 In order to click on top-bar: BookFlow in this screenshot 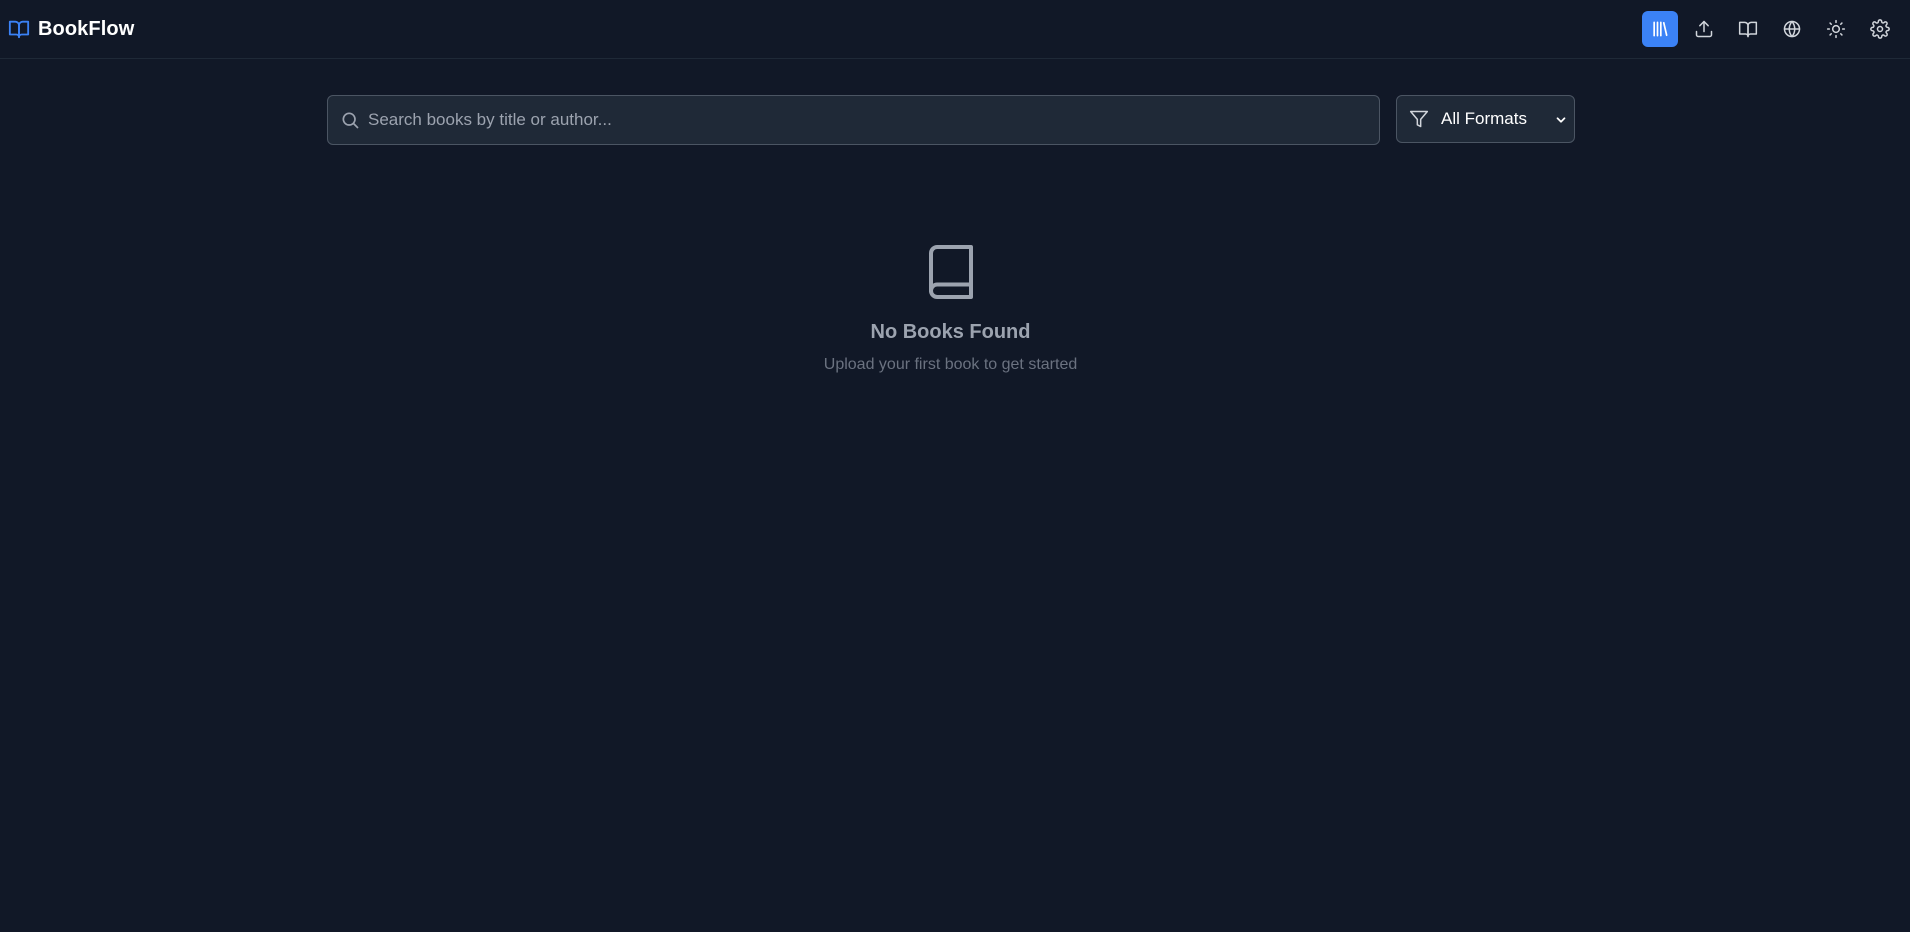, I will do `click(955, 29)`.